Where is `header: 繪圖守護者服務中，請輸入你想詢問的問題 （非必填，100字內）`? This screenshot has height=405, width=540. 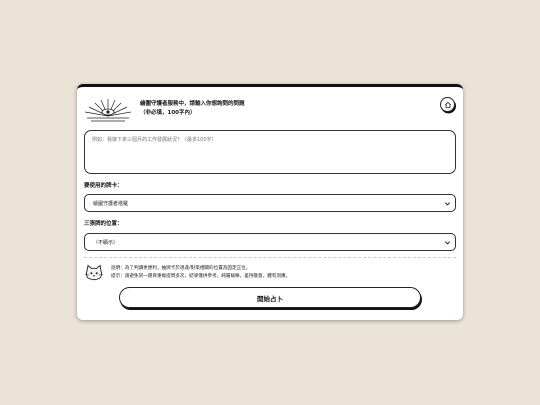 header: 繪圖守護者服務中，請輸入你想詢問的問題 （非必填，100字內） is located at coordinates (269, 111).